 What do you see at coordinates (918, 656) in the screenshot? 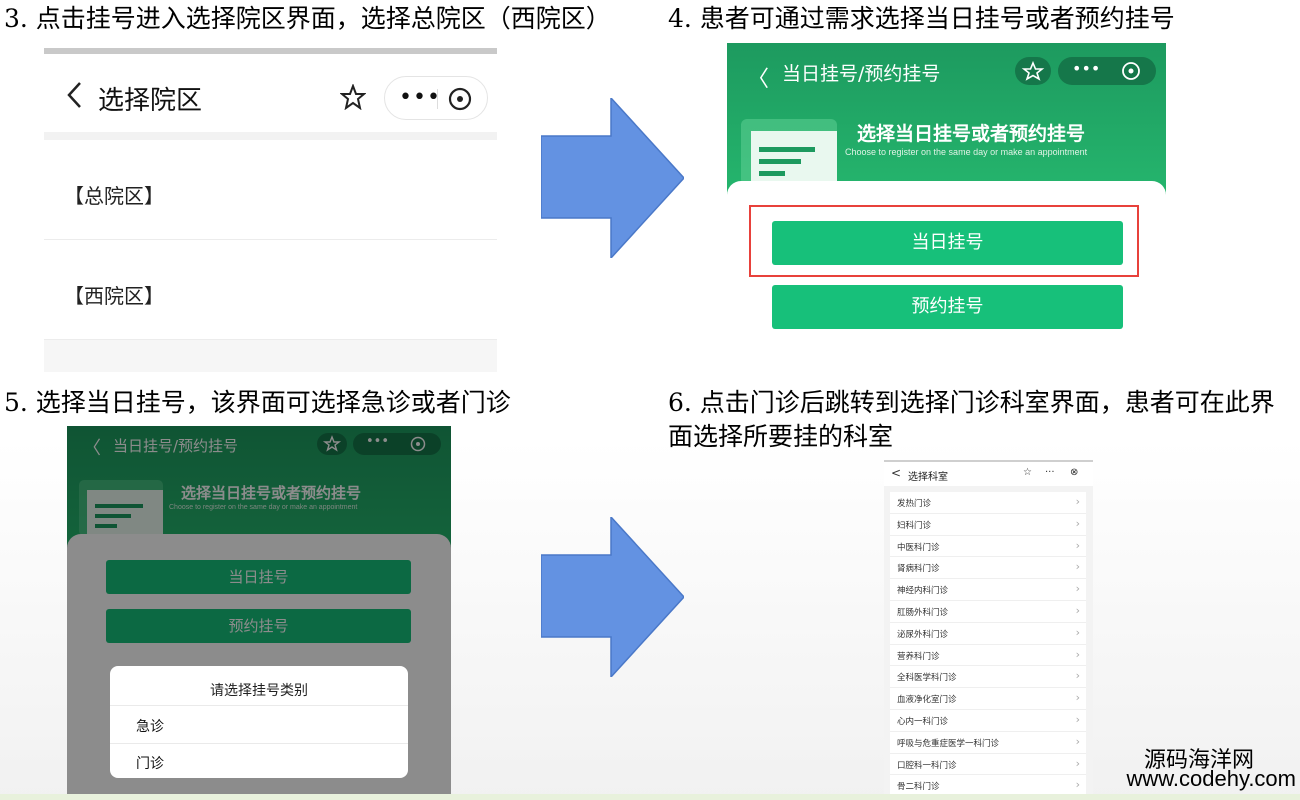
I see `department-label: 营养科门诊` at bounding box center [918, 656].